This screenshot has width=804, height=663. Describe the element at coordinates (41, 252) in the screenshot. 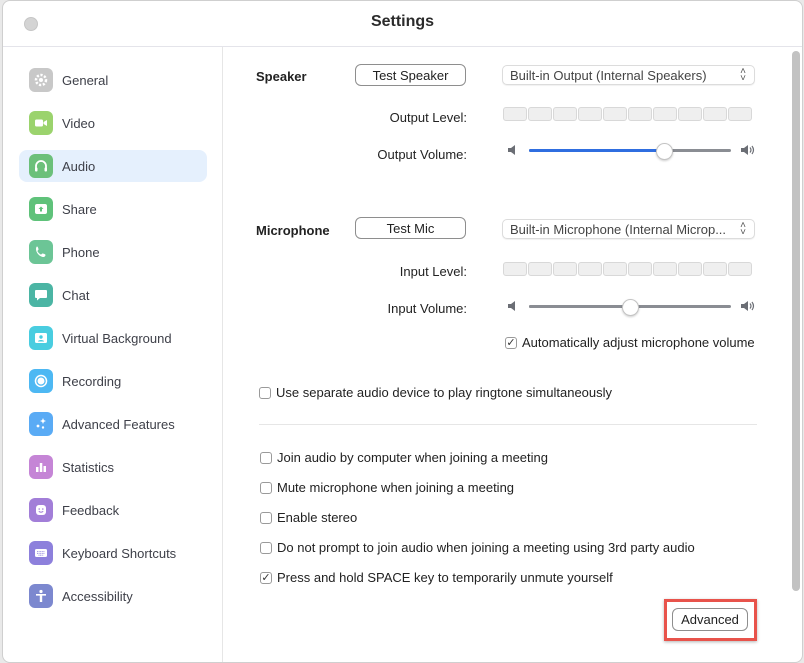

I see `phone-icon` at that location.